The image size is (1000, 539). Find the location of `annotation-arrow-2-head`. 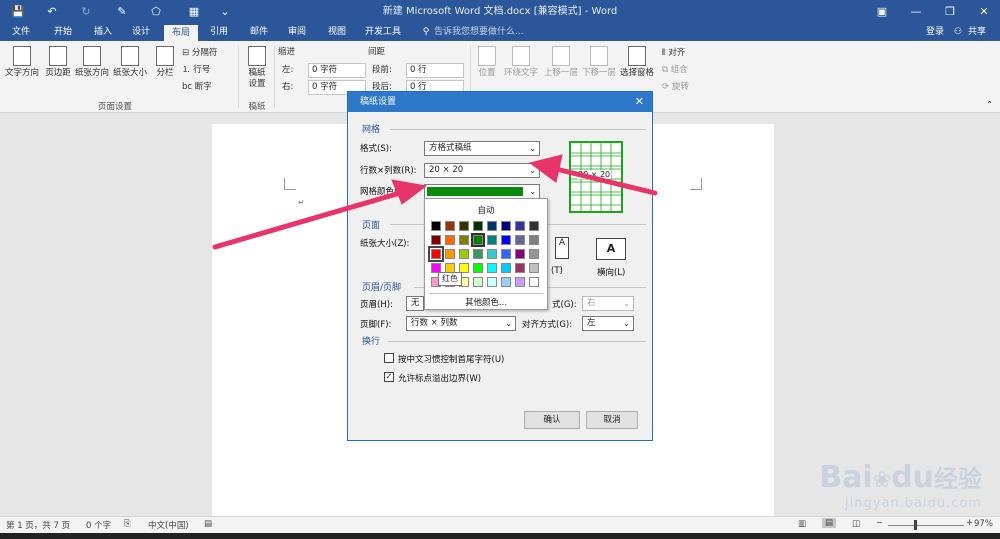

annotation-arrow-2-head is located at coordinates (545, 168).